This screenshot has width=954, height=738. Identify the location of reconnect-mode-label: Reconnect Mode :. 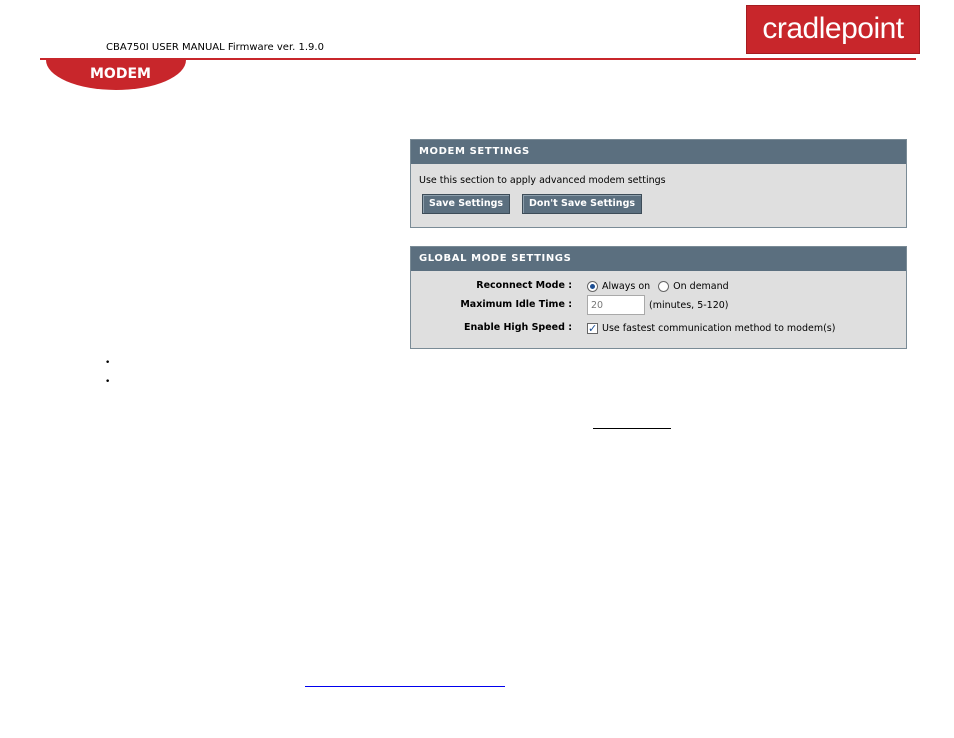
(524, 285).